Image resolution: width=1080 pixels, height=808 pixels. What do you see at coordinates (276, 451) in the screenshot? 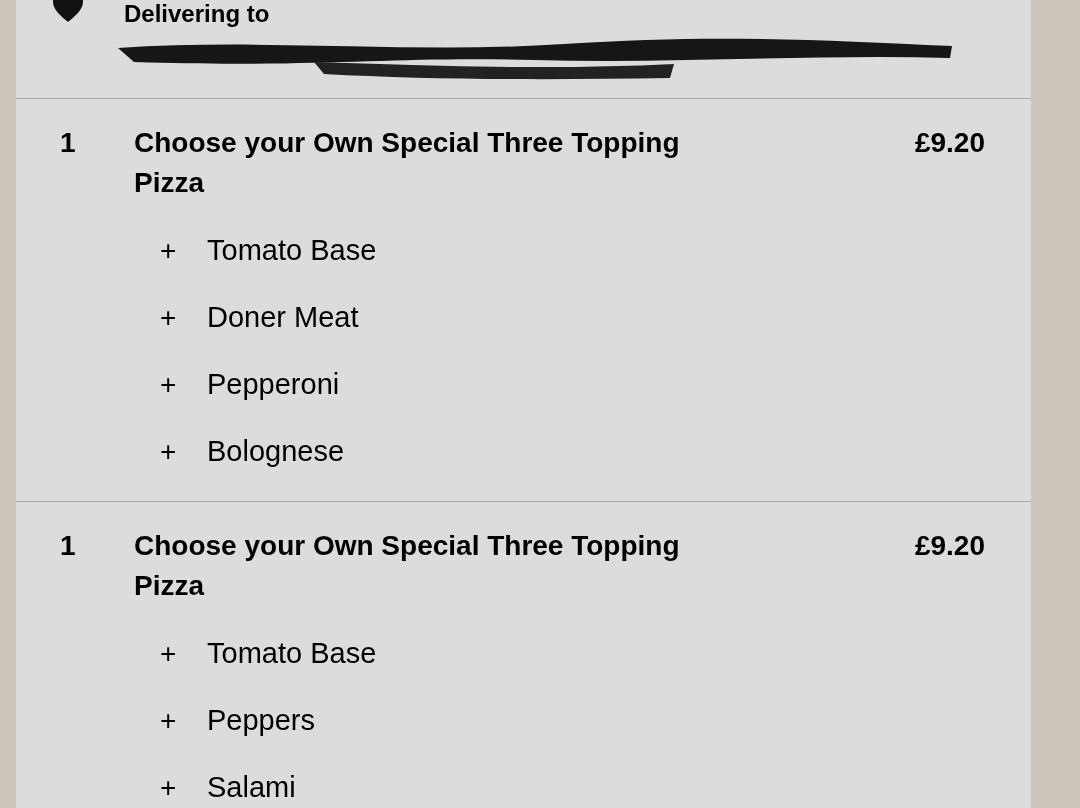
I see `topping-name: Bolognese` at bounding box center [276, 451].